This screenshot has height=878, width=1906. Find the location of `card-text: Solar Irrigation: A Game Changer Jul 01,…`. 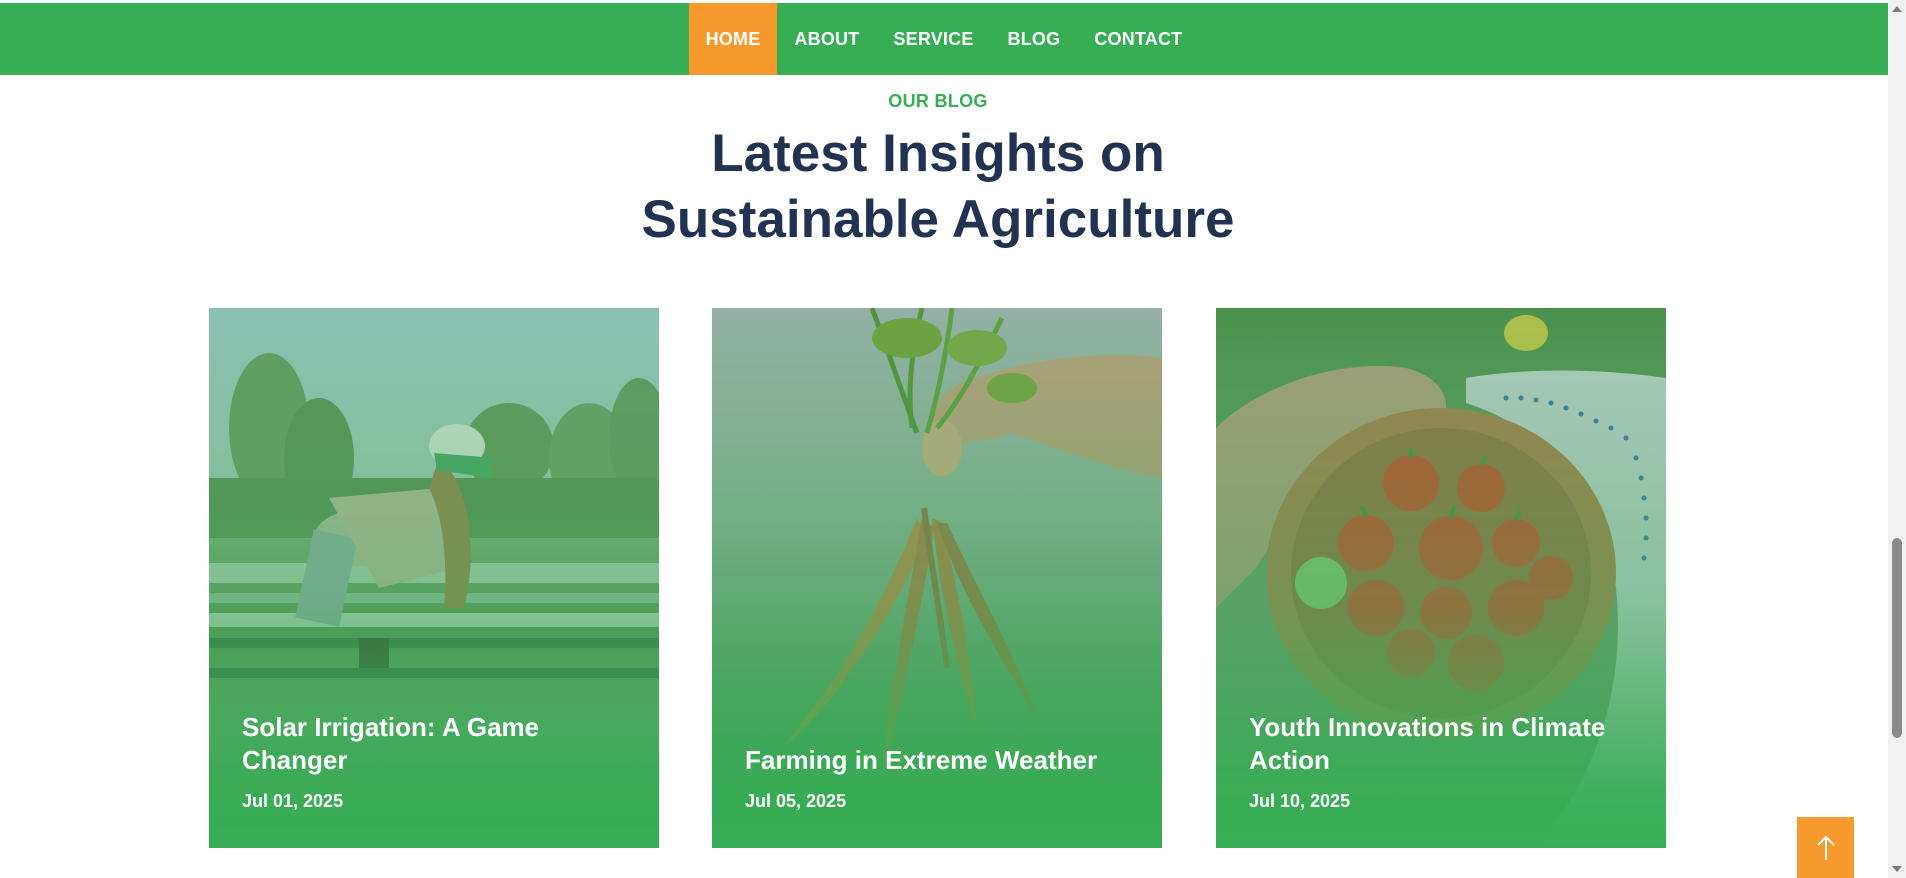

card-text: Solar Irrigation: A Game Changer Jul 01,… is located at coordinates (435, 761).